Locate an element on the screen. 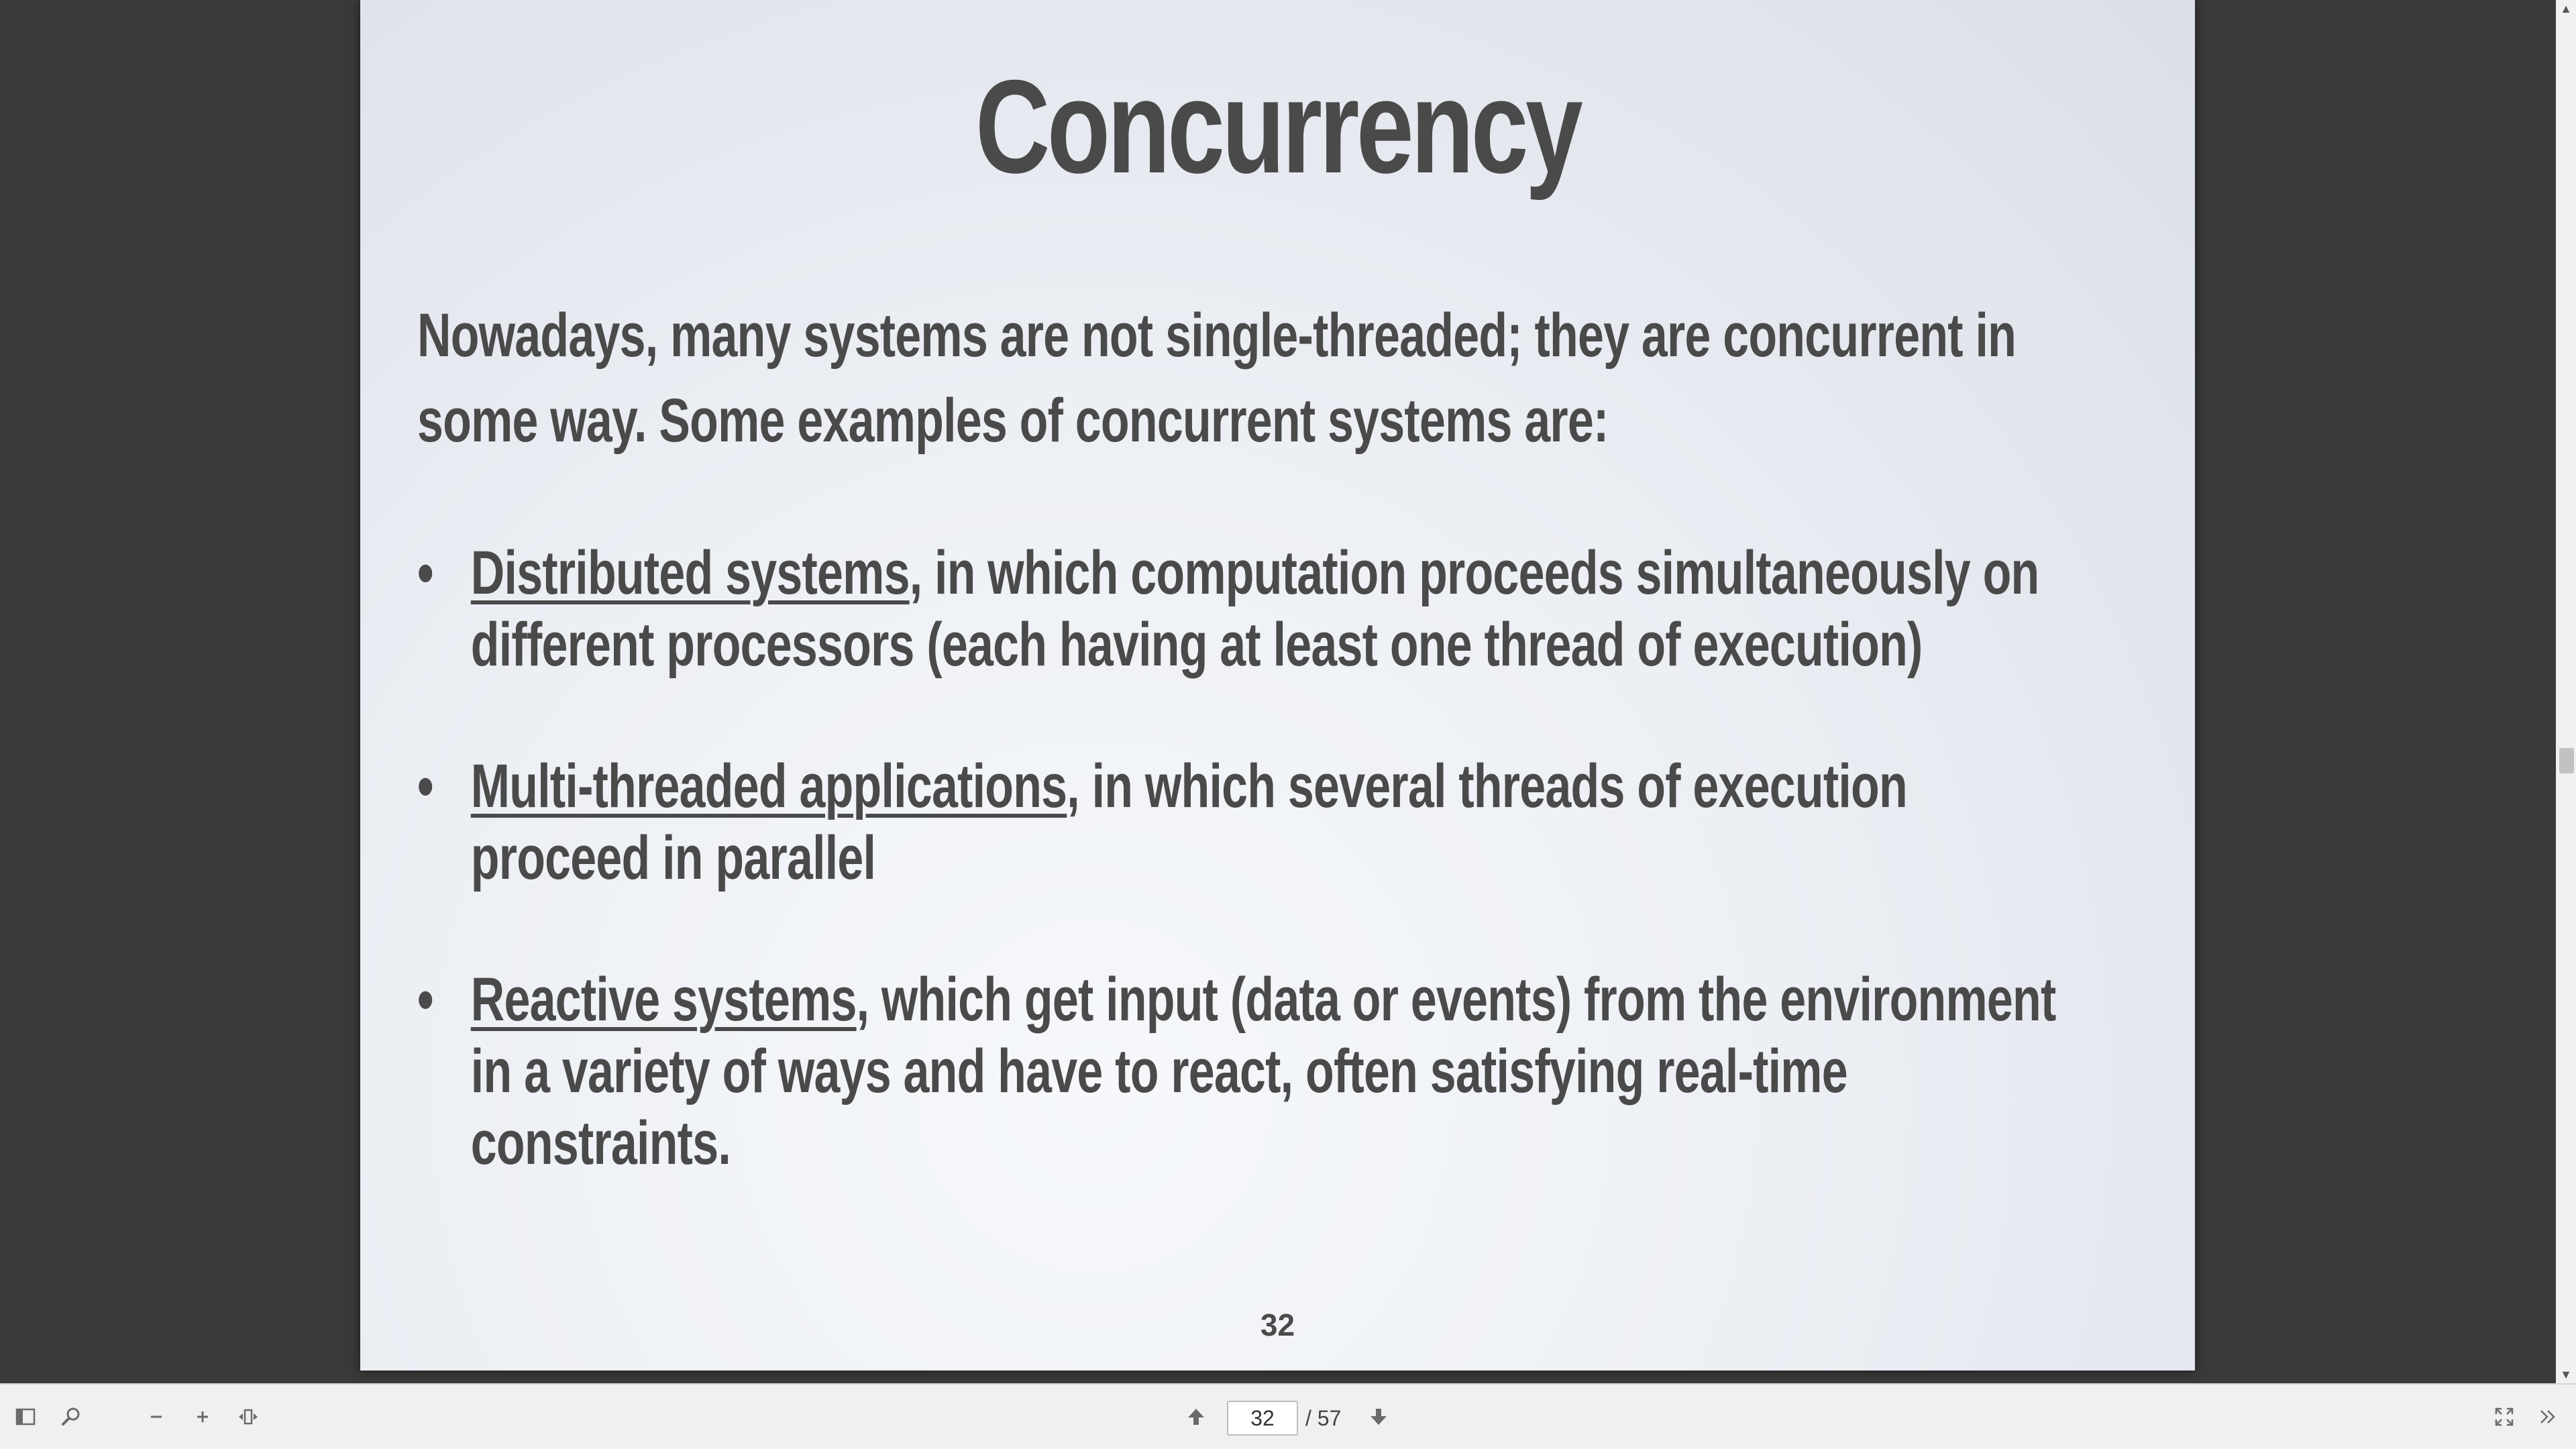 The width and height of the screenshot is (2576, 1449). next-page-button is located at coordinates (1378, 1417).